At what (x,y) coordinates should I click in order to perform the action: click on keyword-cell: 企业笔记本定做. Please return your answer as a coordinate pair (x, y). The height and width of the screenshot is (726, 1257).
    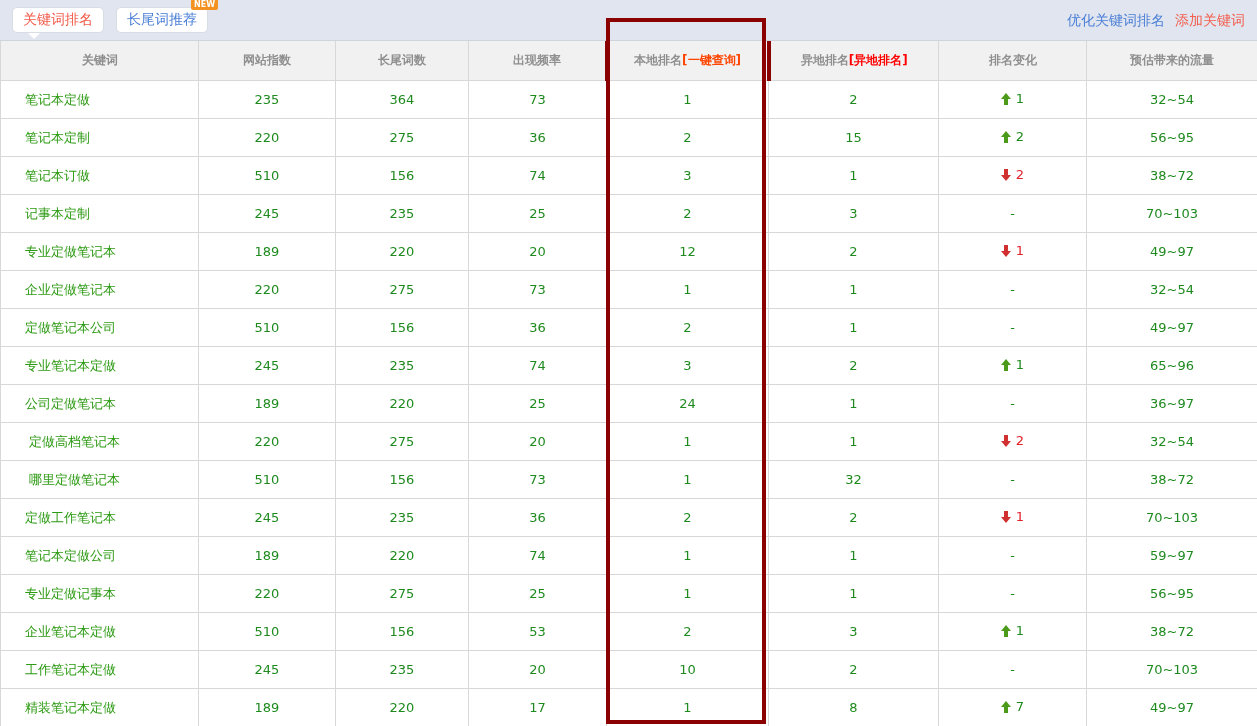
    Looking at the image, I should click on (99, 631).